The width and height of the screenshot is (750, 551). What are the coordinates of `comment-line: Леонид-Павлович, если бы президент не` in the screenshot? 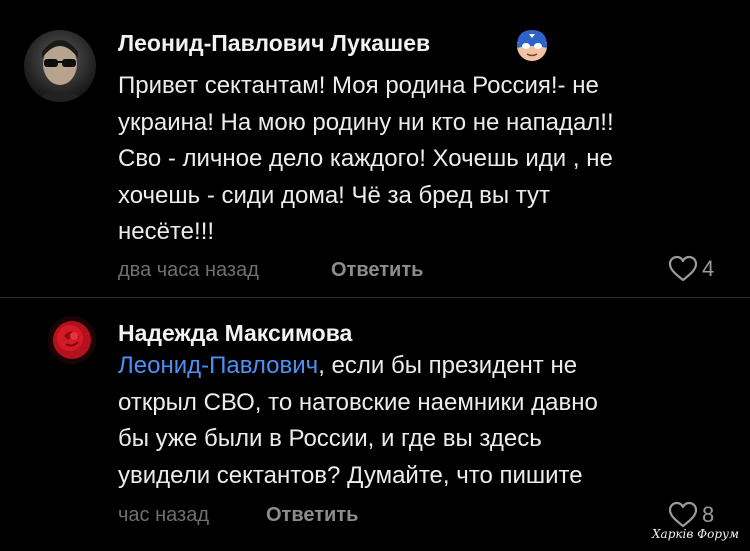 It's located at (418, 366).